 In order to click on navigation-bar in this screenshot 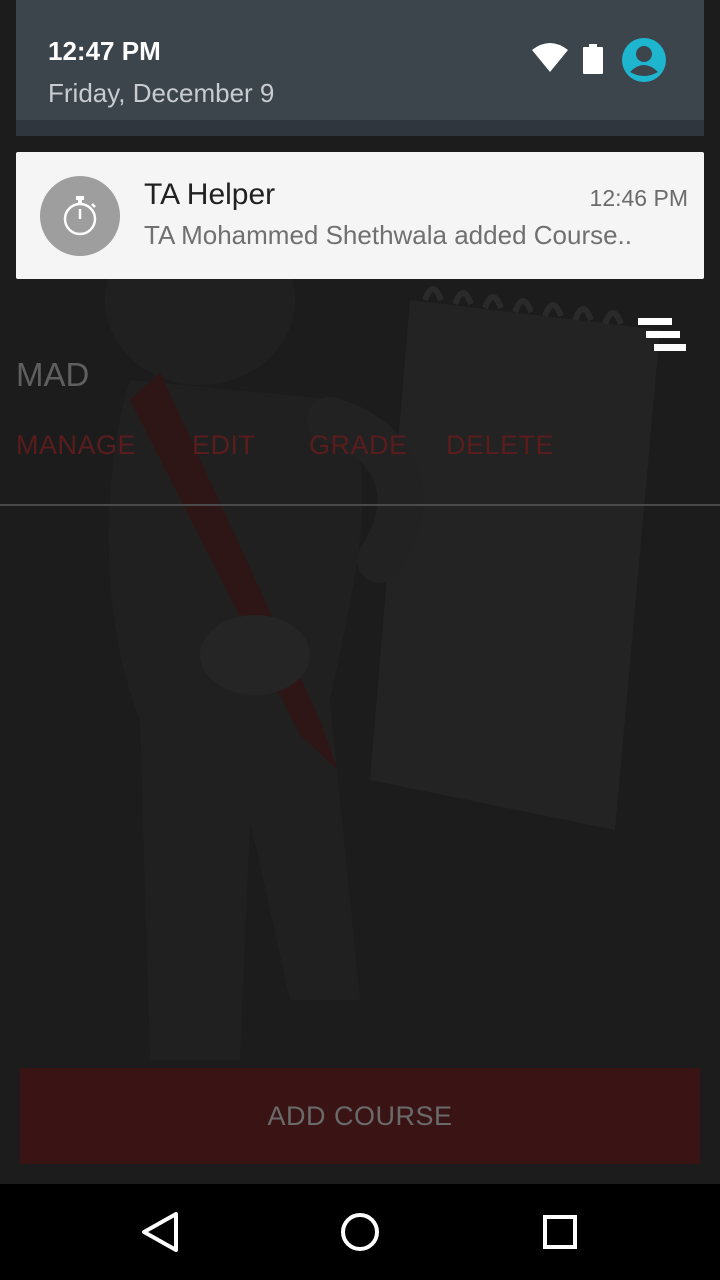, I will do `click(360, 1232)`.